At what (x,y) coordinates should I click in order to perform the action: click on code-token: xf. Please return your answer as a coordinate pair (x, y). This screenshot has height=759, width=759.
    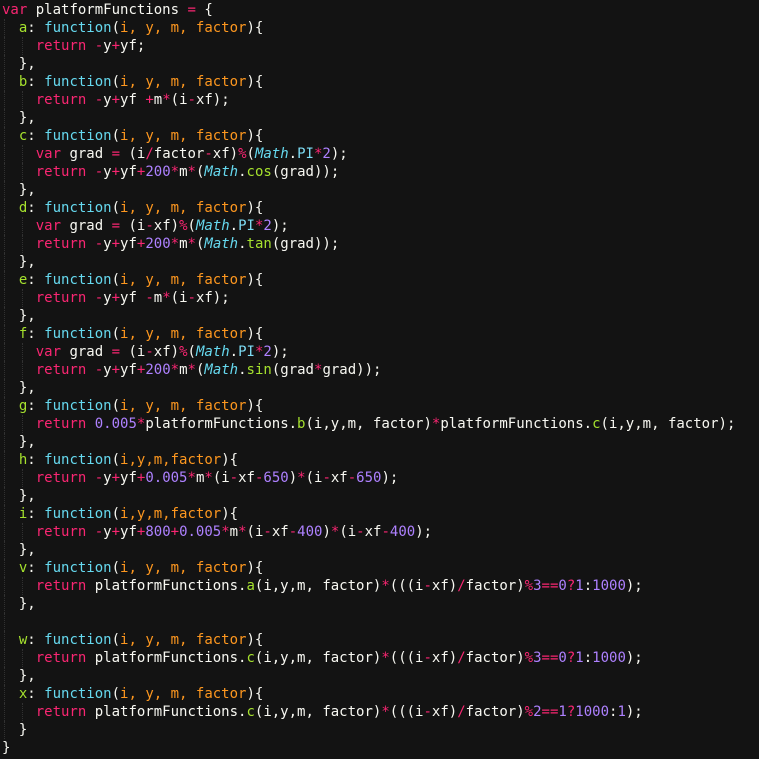
    Looking at the image, I should click on (373, 532).